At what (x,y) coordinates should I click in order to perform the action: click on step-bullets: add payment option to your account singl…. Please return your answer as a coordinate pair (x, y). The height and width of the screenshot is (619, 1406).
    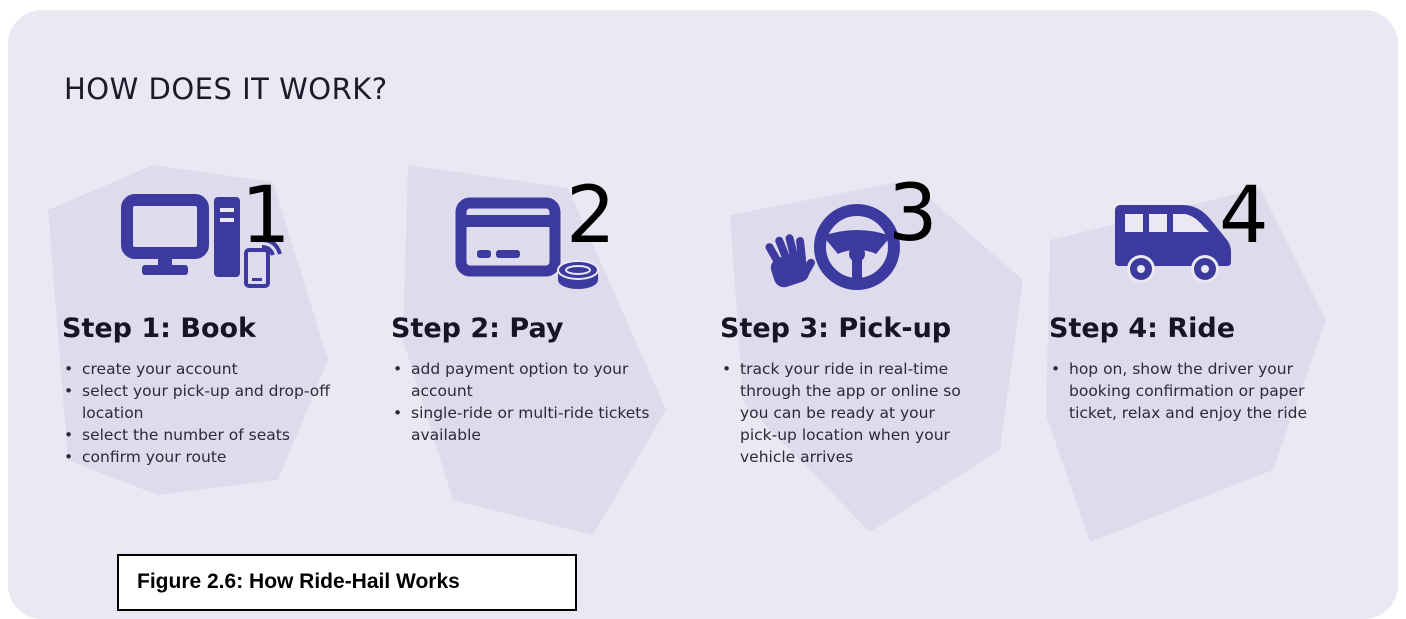
    Looking at the image, I should click on (531, 402).